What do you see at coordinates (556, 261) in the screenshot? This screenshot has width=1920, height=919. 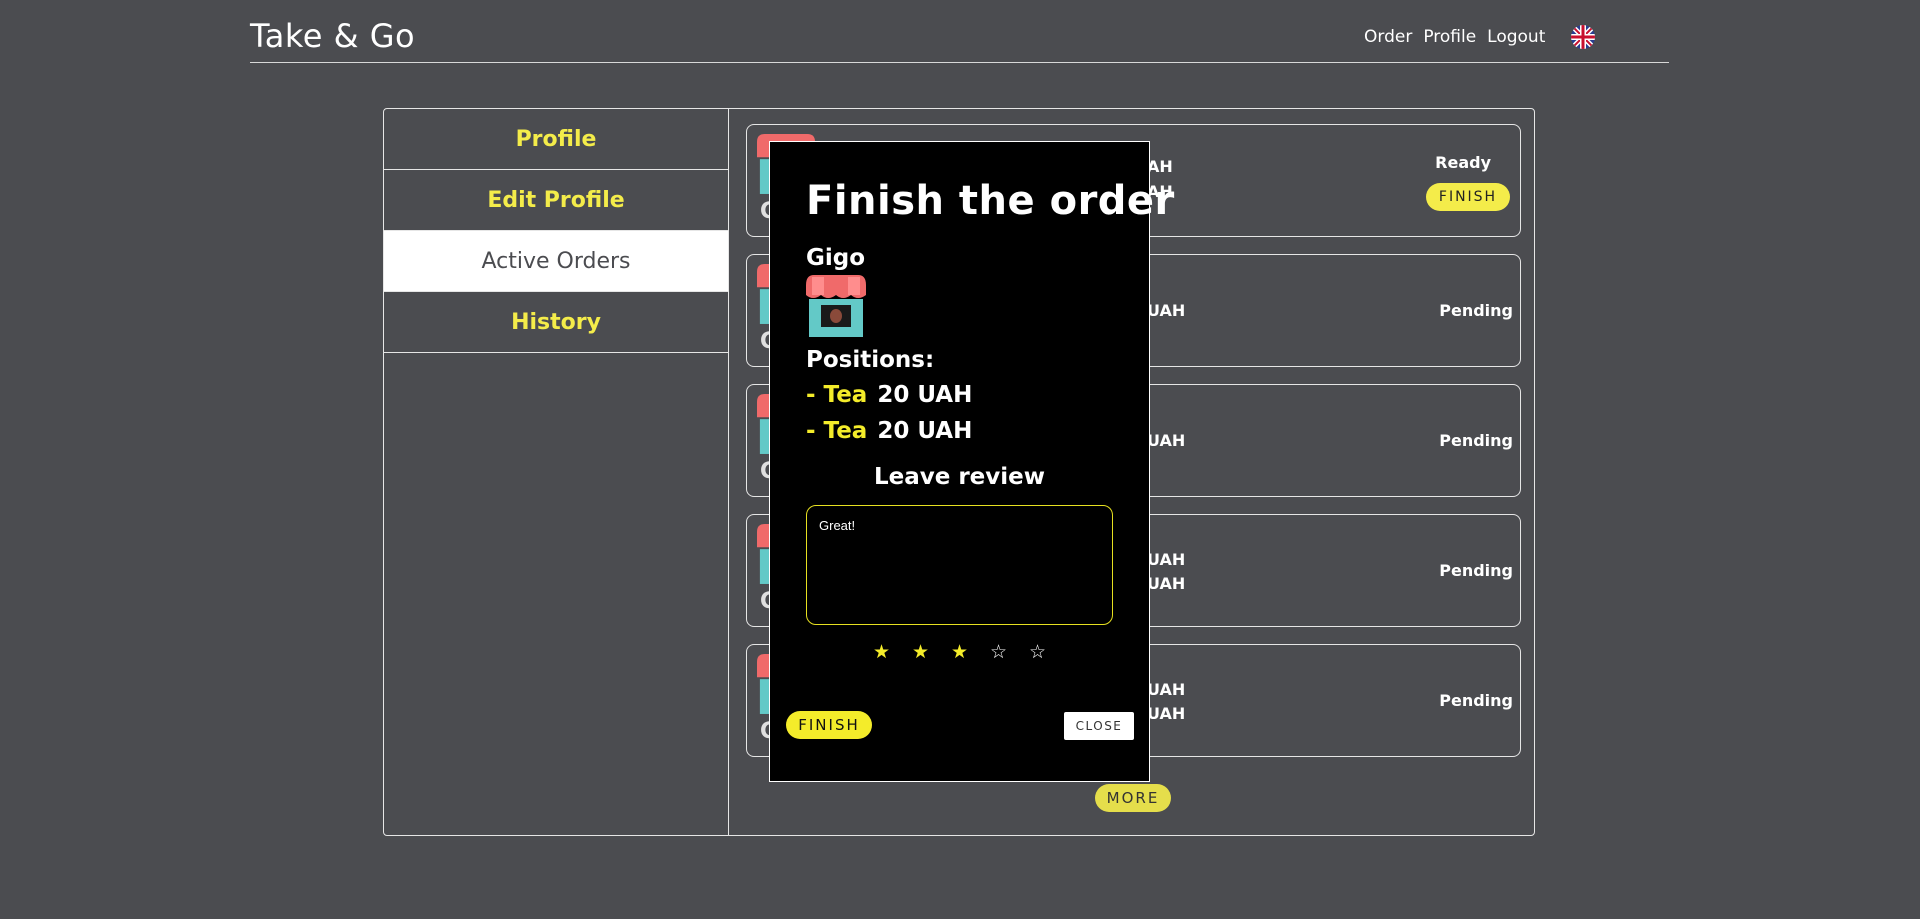 I see `sidebar-item-active-orders: Active Orders` at bounding box center [556, 261].